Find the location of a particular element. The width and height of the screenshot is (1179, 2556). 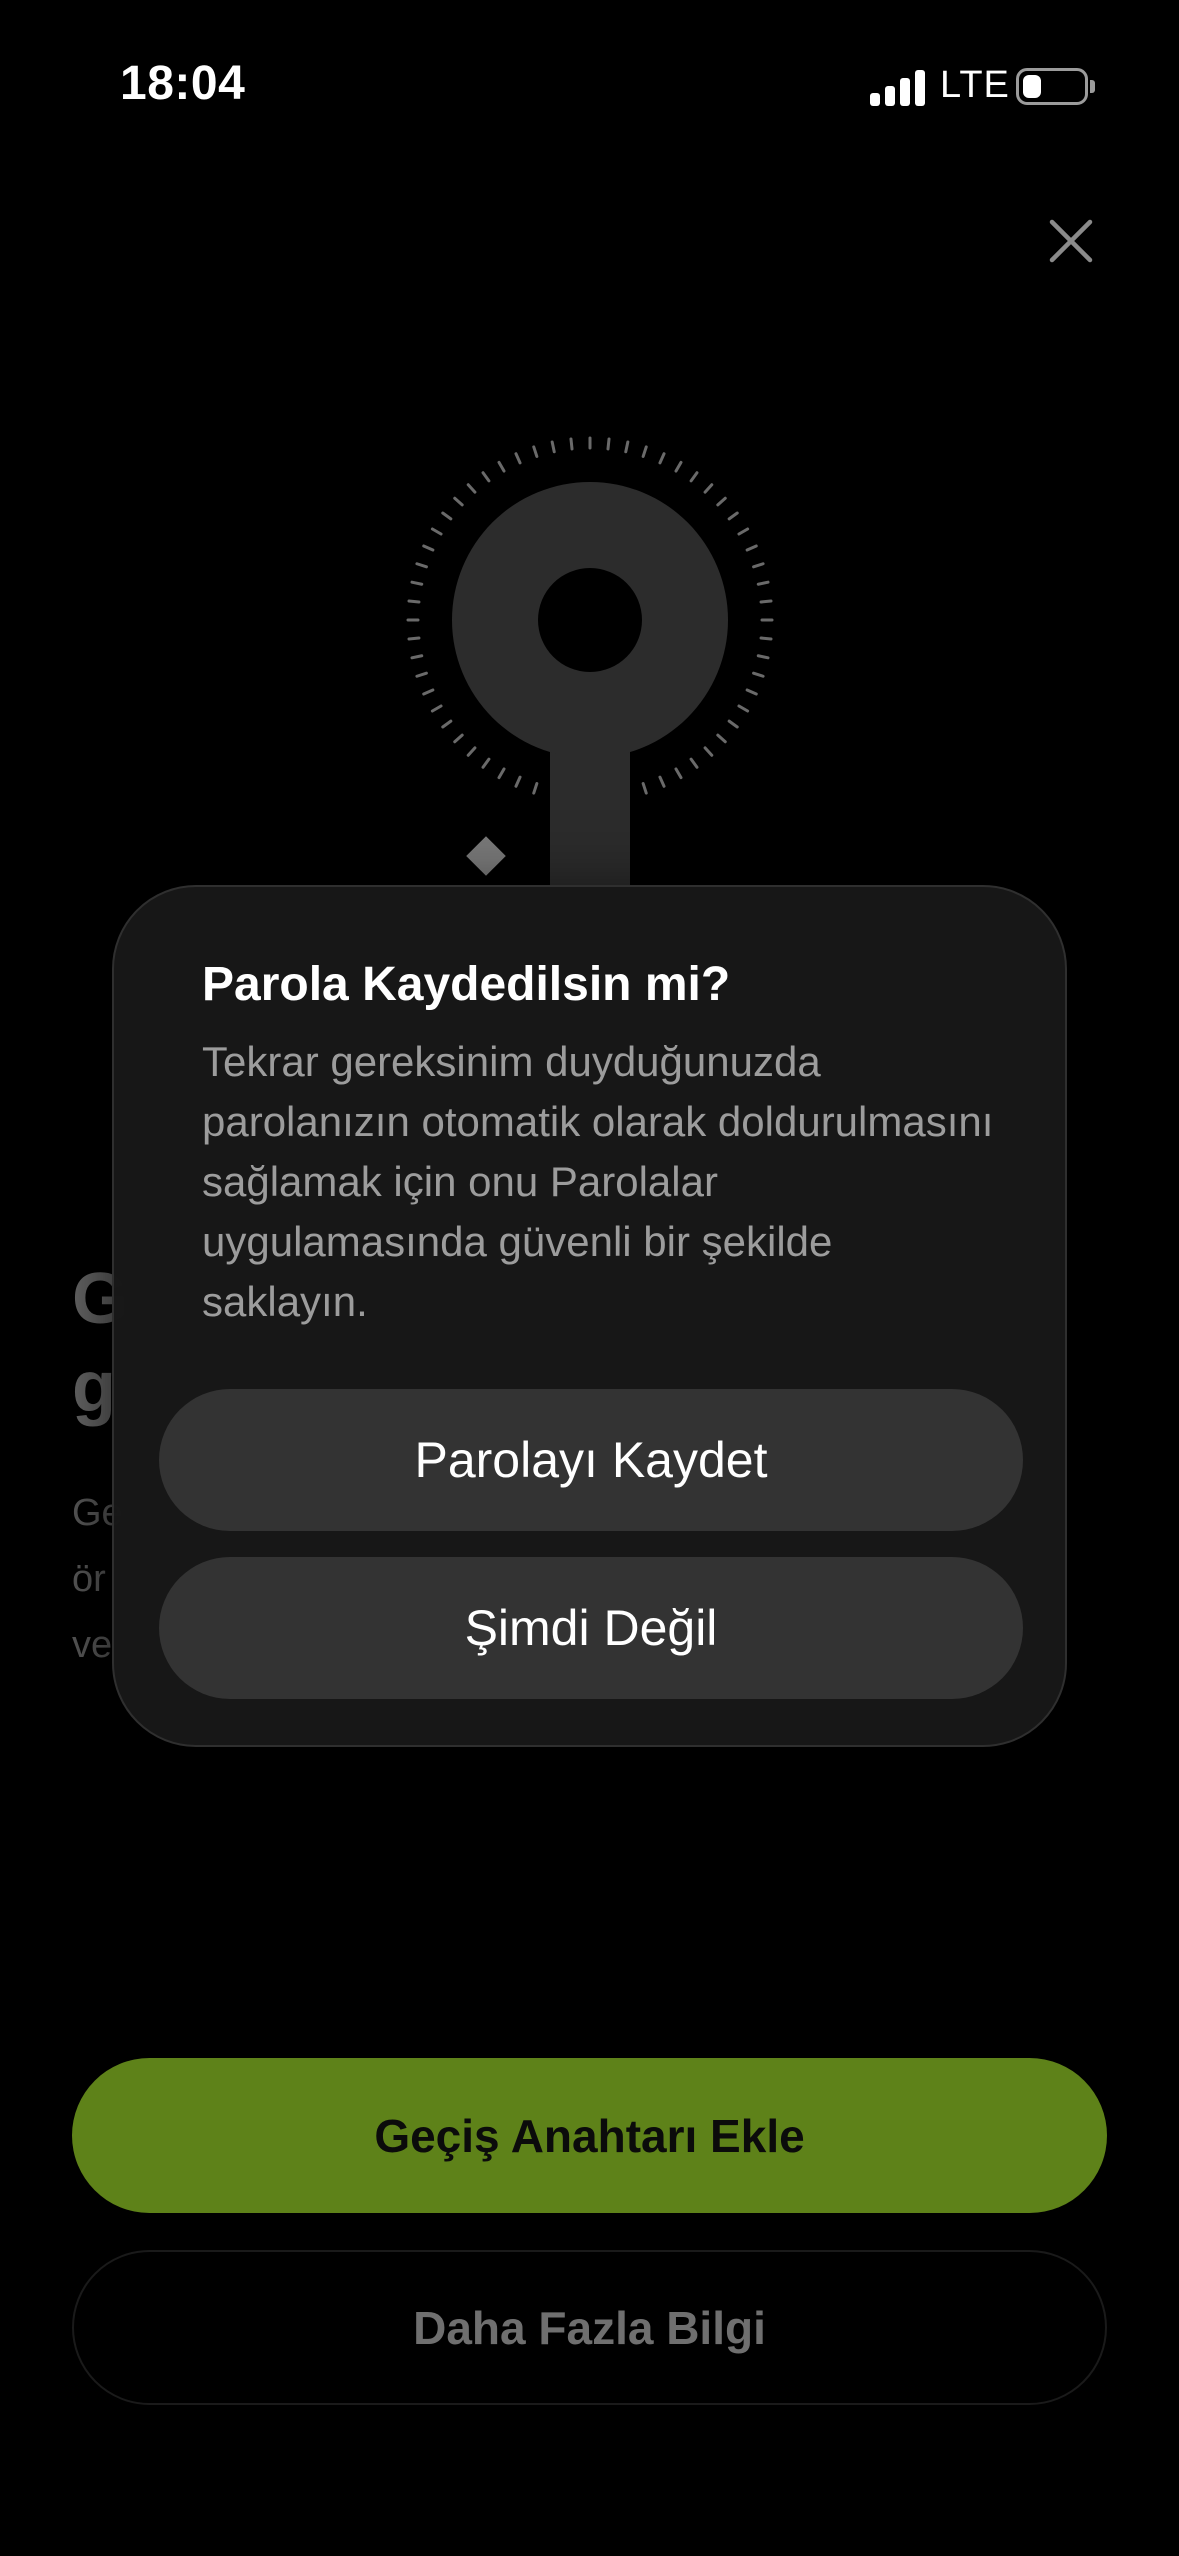

signal-icon is located at coordinates (898, 87).